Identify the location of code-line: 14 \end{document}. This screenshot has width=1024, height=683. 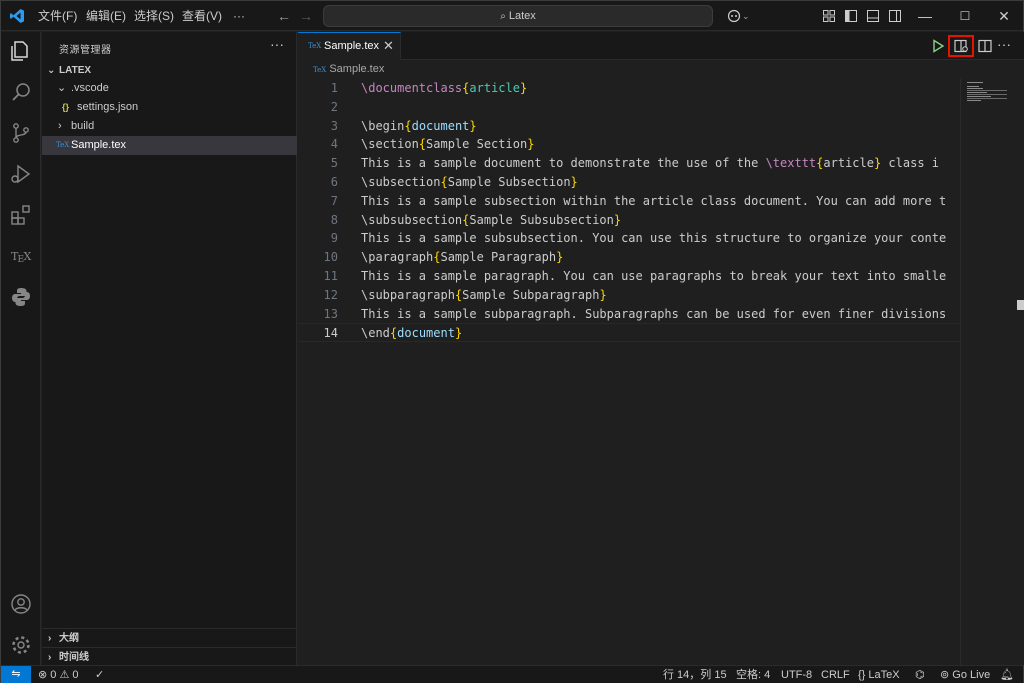
(629, 333).